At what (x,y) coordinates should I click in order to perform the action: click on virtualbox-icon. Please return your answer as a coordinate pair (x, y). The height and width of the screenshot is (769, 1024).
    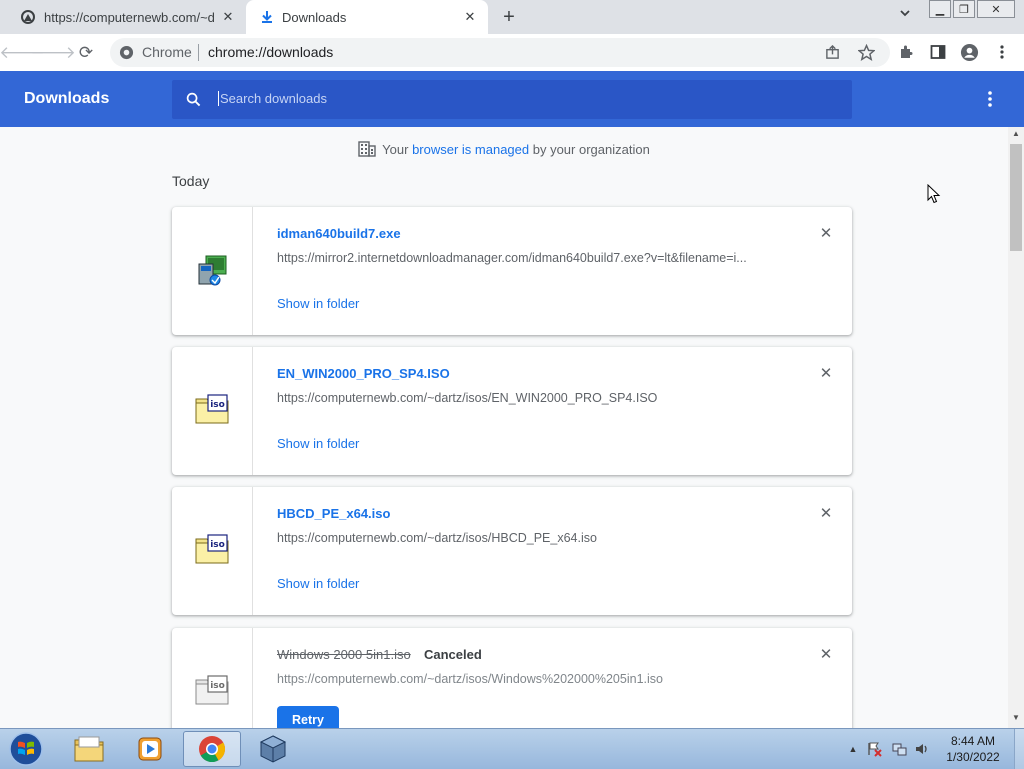
    Looking at the image, I should click on (273, 749).